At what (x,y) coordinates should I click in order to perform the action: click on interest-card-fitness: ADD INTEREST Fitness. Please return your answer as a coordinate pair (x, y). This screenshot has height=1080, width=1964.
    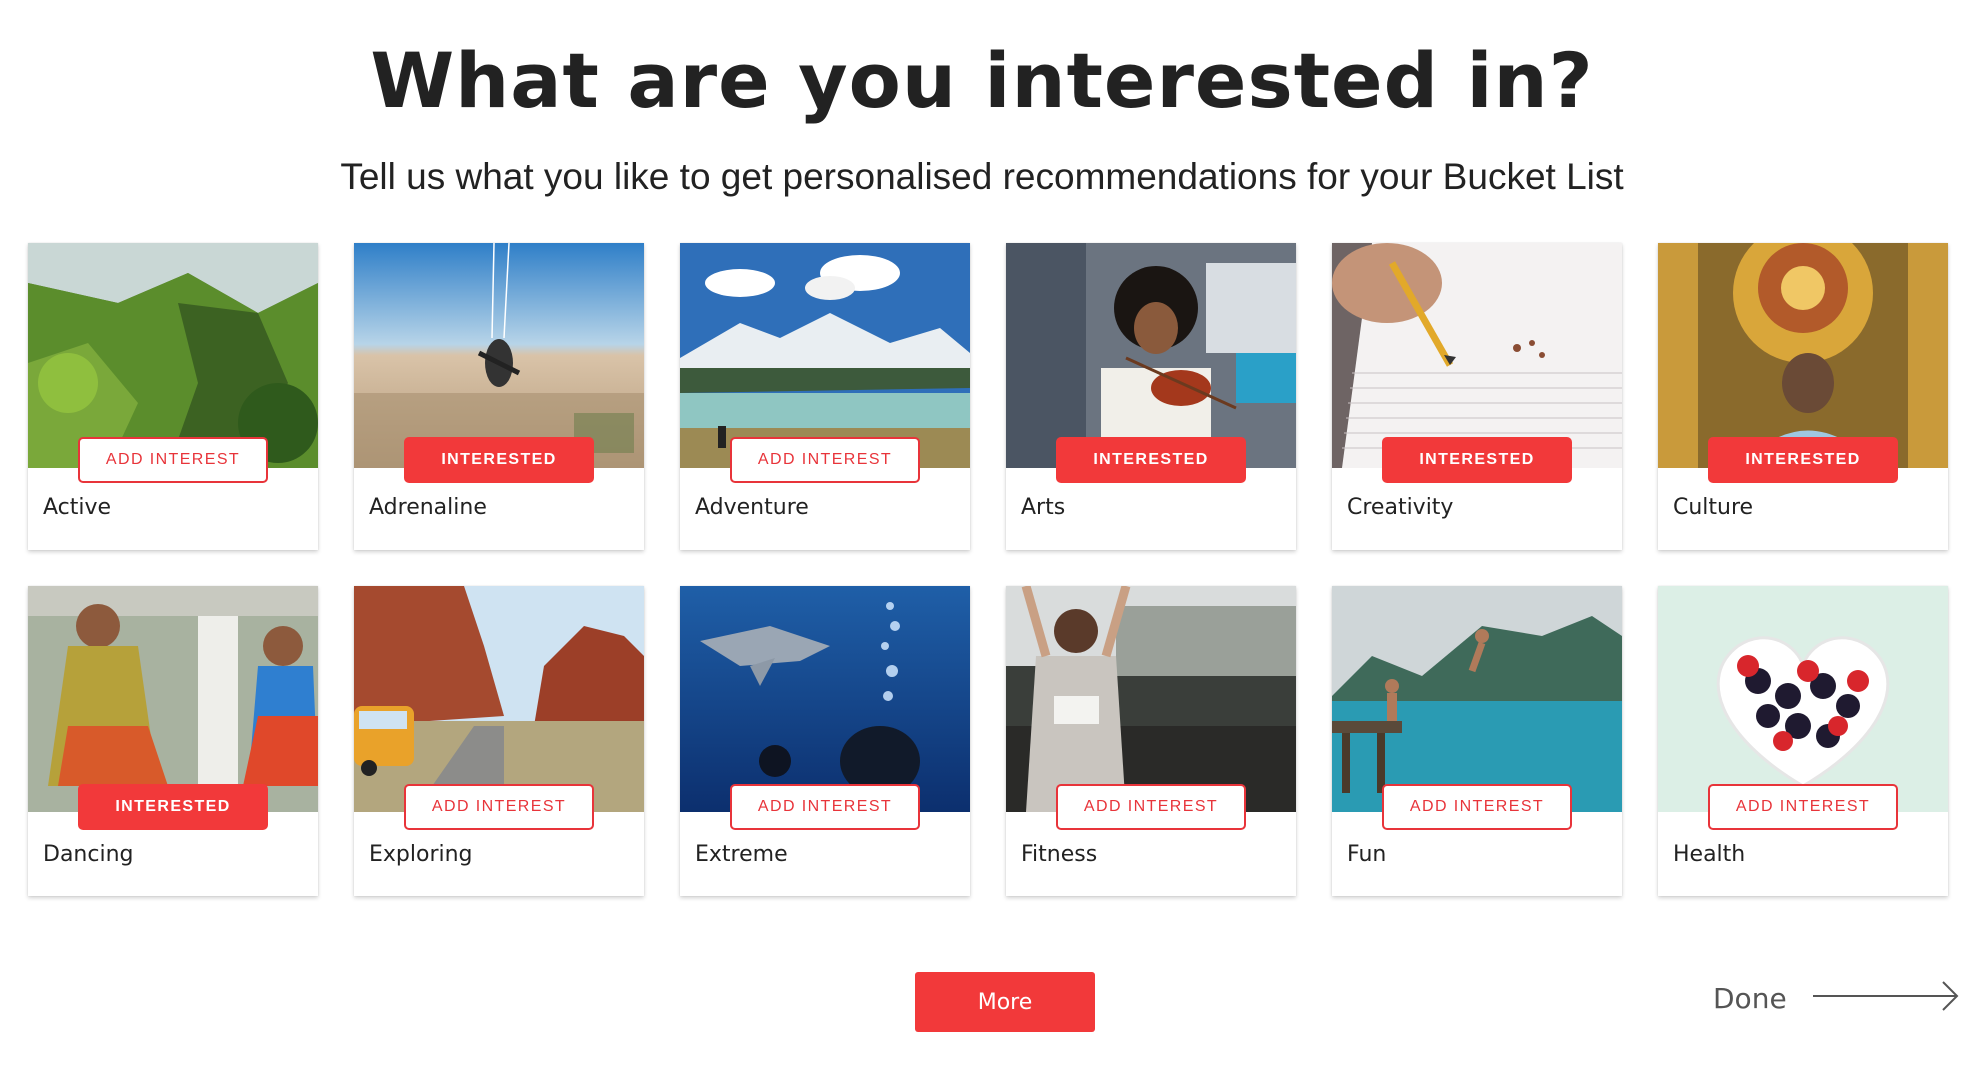
    Looking at the image, I should click on (1151, 741).